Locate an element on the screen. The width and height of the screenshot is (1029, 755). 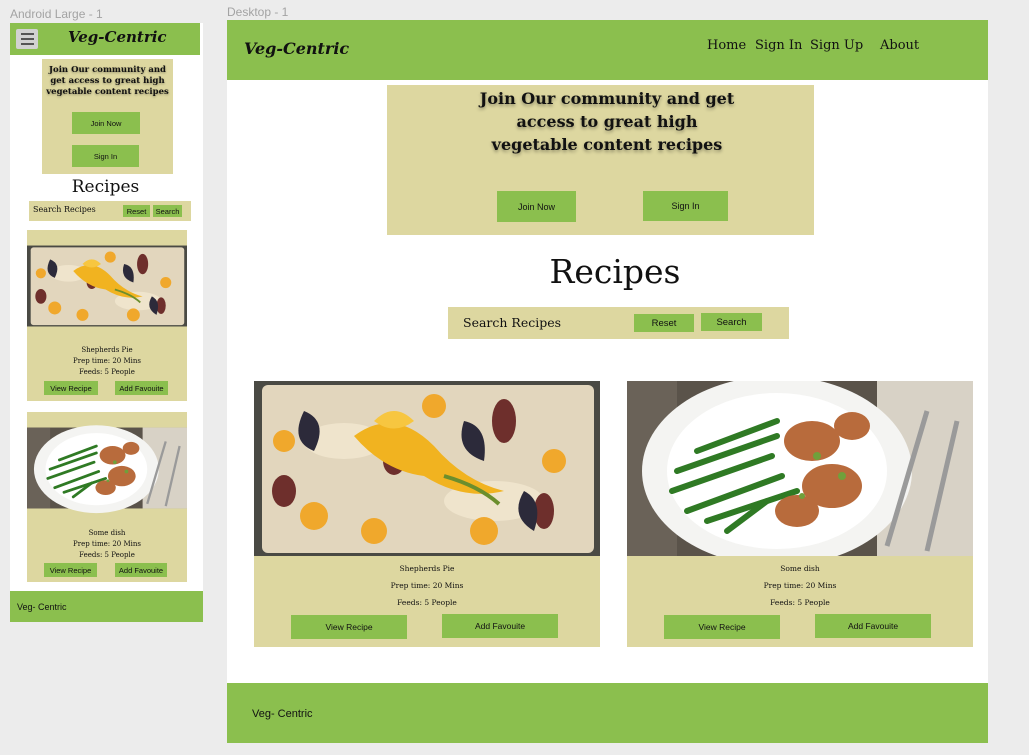
desktop-reset-button: Reset is located at coordinates (664, 323).